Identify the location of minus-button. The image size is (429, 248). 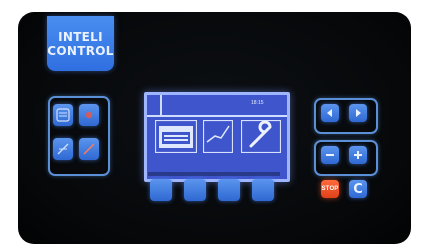
(330, 155).